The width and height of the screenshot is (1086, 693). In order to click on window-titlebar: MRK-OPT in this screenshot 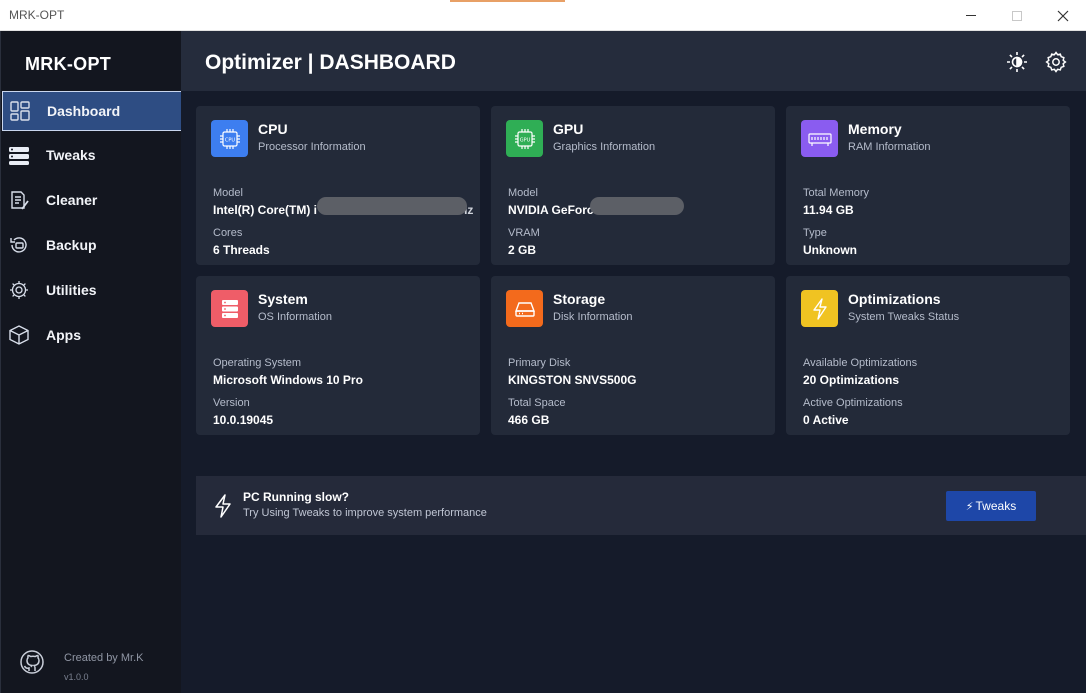, I will do `click(543, 15)`.